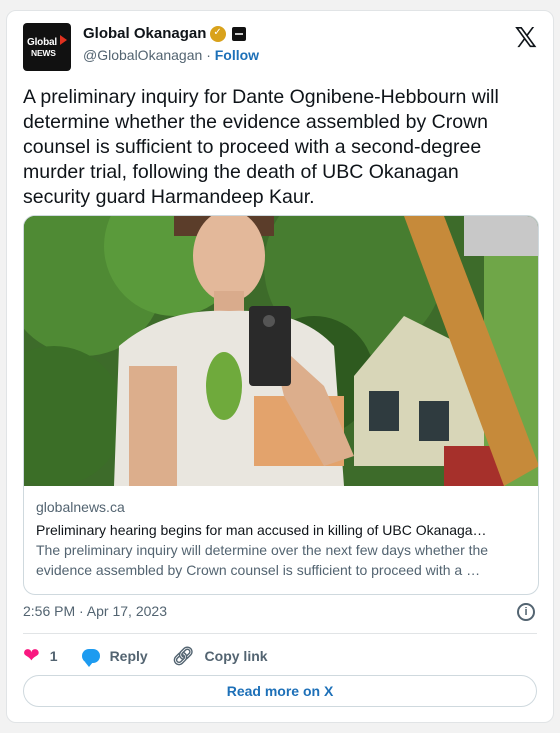 The width and height of the screenshot is (560, 733). What do you see at coordinates (80, 507) in the screenshot?
I see `link-domain: globalnews.ca` at bounding box center [80, 507].